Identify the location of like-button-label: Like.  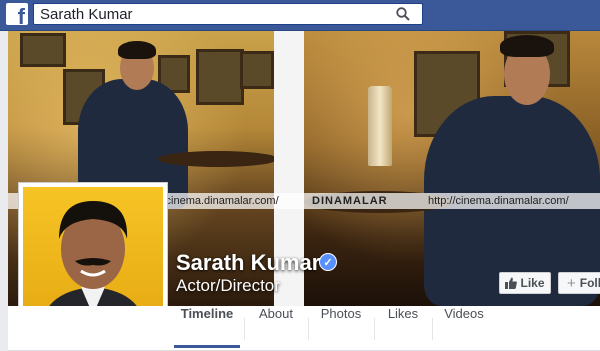
(532, 283).